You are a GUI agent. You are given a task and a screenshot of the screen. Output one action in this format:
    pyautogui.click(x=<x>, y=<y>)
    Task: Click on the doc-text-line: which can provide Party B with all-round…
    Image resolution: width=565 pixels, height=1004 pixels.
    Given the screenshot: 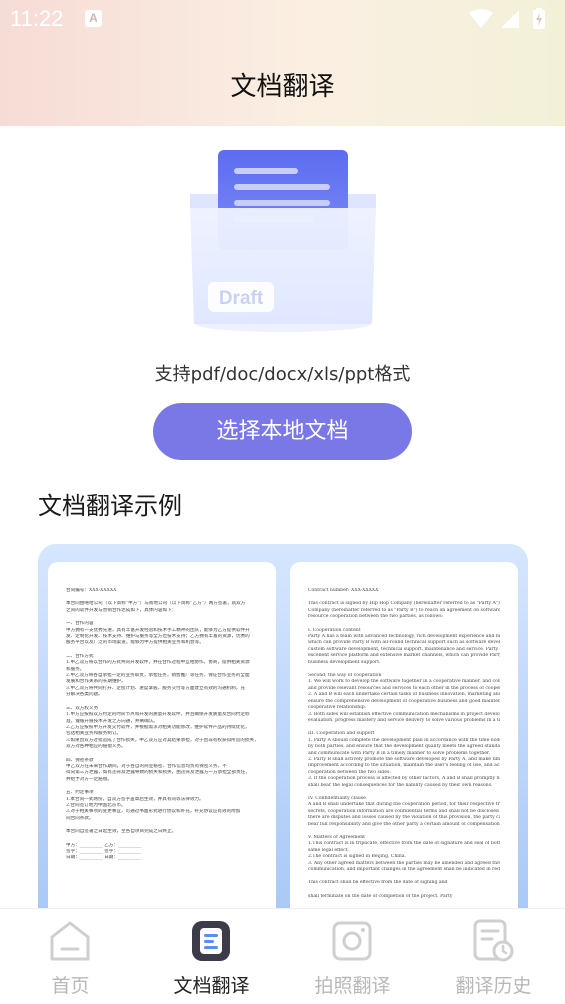 What is the action you would take?
    pyautogui.click(x=404, y=643)
    